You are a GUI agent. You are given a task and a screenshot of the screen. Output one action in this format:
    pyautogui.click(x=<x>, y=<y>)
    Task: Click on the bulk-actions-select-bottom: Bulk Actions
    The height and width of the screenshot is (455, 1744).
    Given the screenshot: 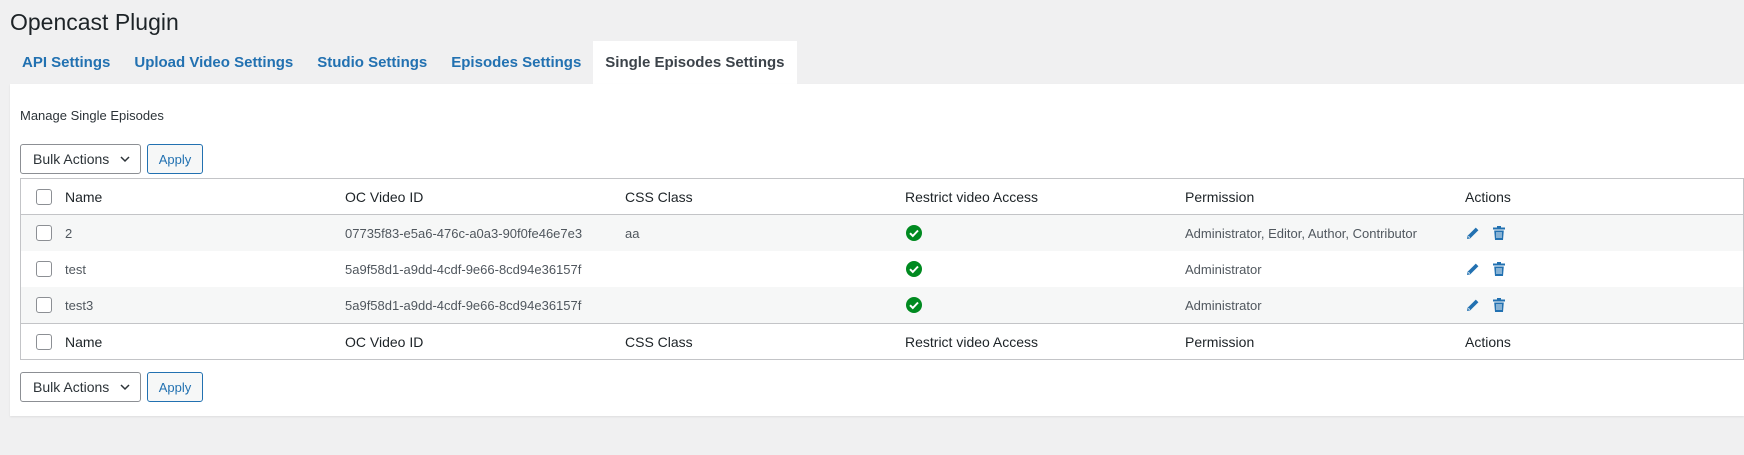 What is the action you would take?
    pyautogui.click(x=80, y=387)
    